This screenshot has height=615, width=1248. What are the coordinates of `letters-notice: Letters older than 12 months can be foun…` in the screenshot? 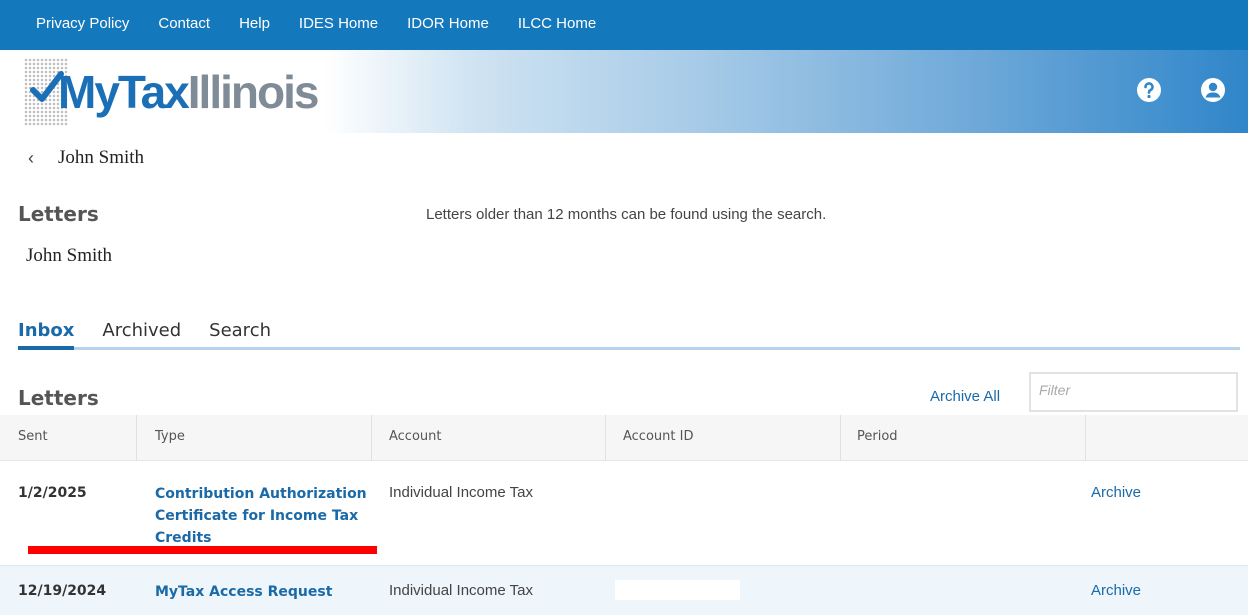 It's located at (626, 214).